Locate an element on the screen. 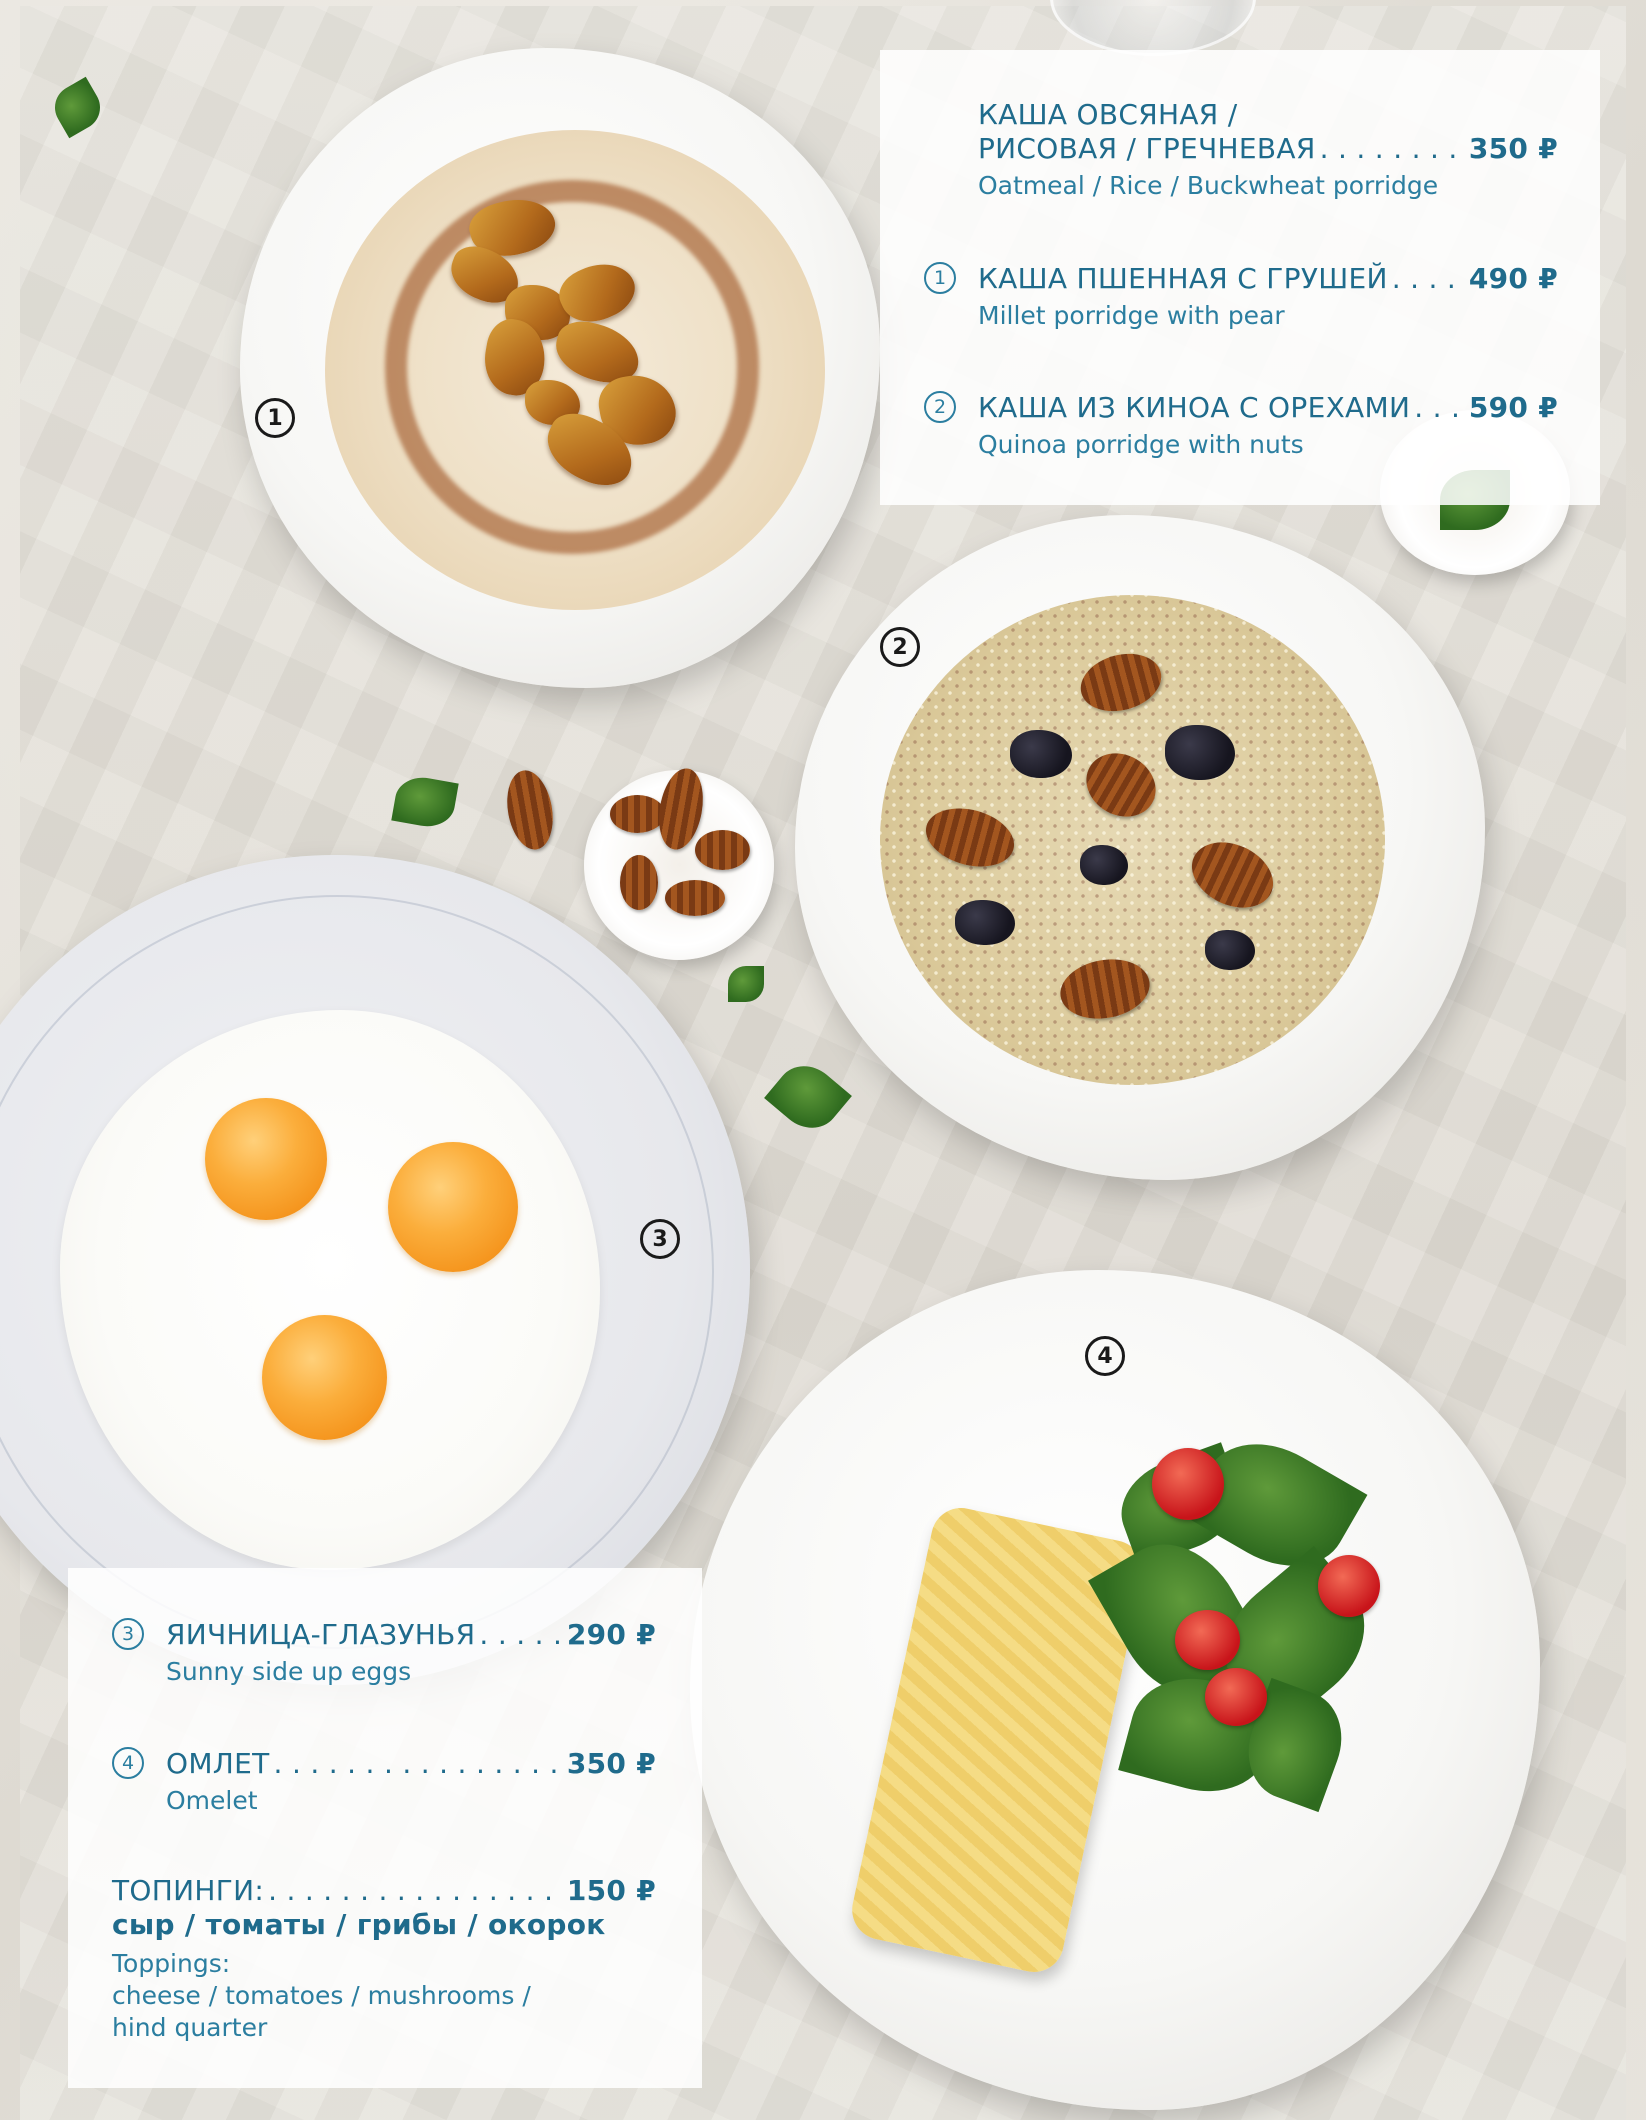  photo-badge-4: 4 is located at coordinates (1105, 1356).